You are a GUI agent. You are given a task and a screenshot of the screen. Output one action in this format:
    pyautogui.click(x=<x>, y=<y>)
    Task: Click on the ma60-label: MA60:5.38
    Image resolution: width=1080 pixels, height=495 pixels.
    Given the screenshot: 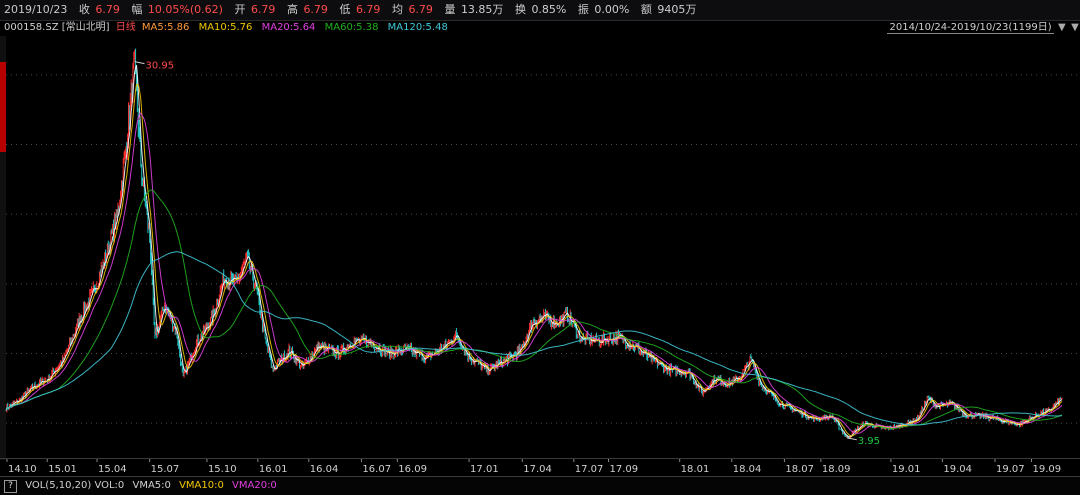 What is the action you would take?
    pyautogui.click(x=351, y=27)
    